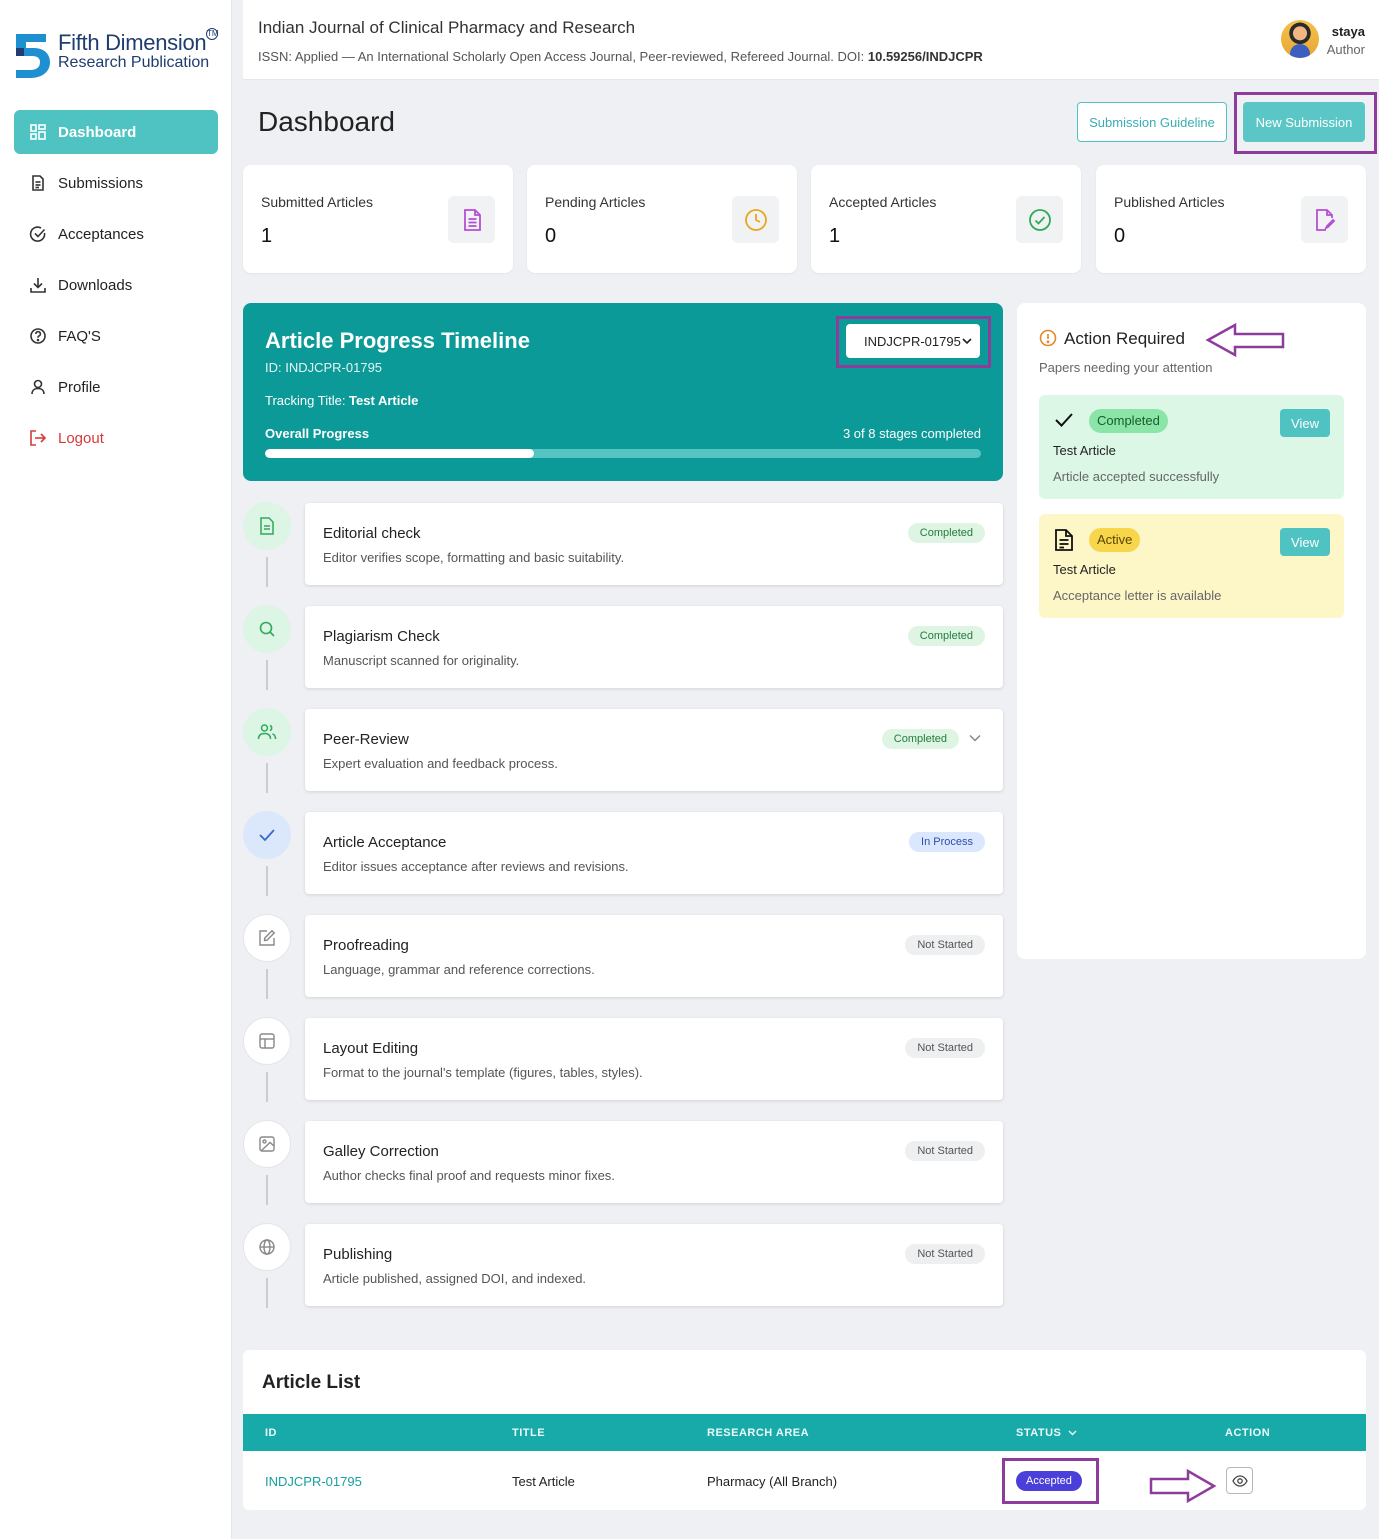  What do you see at coordinates (116, 336) in the screenshot?
I see `sidebar-item-faqs: FAQ'S` at bounding box center [116, 336].